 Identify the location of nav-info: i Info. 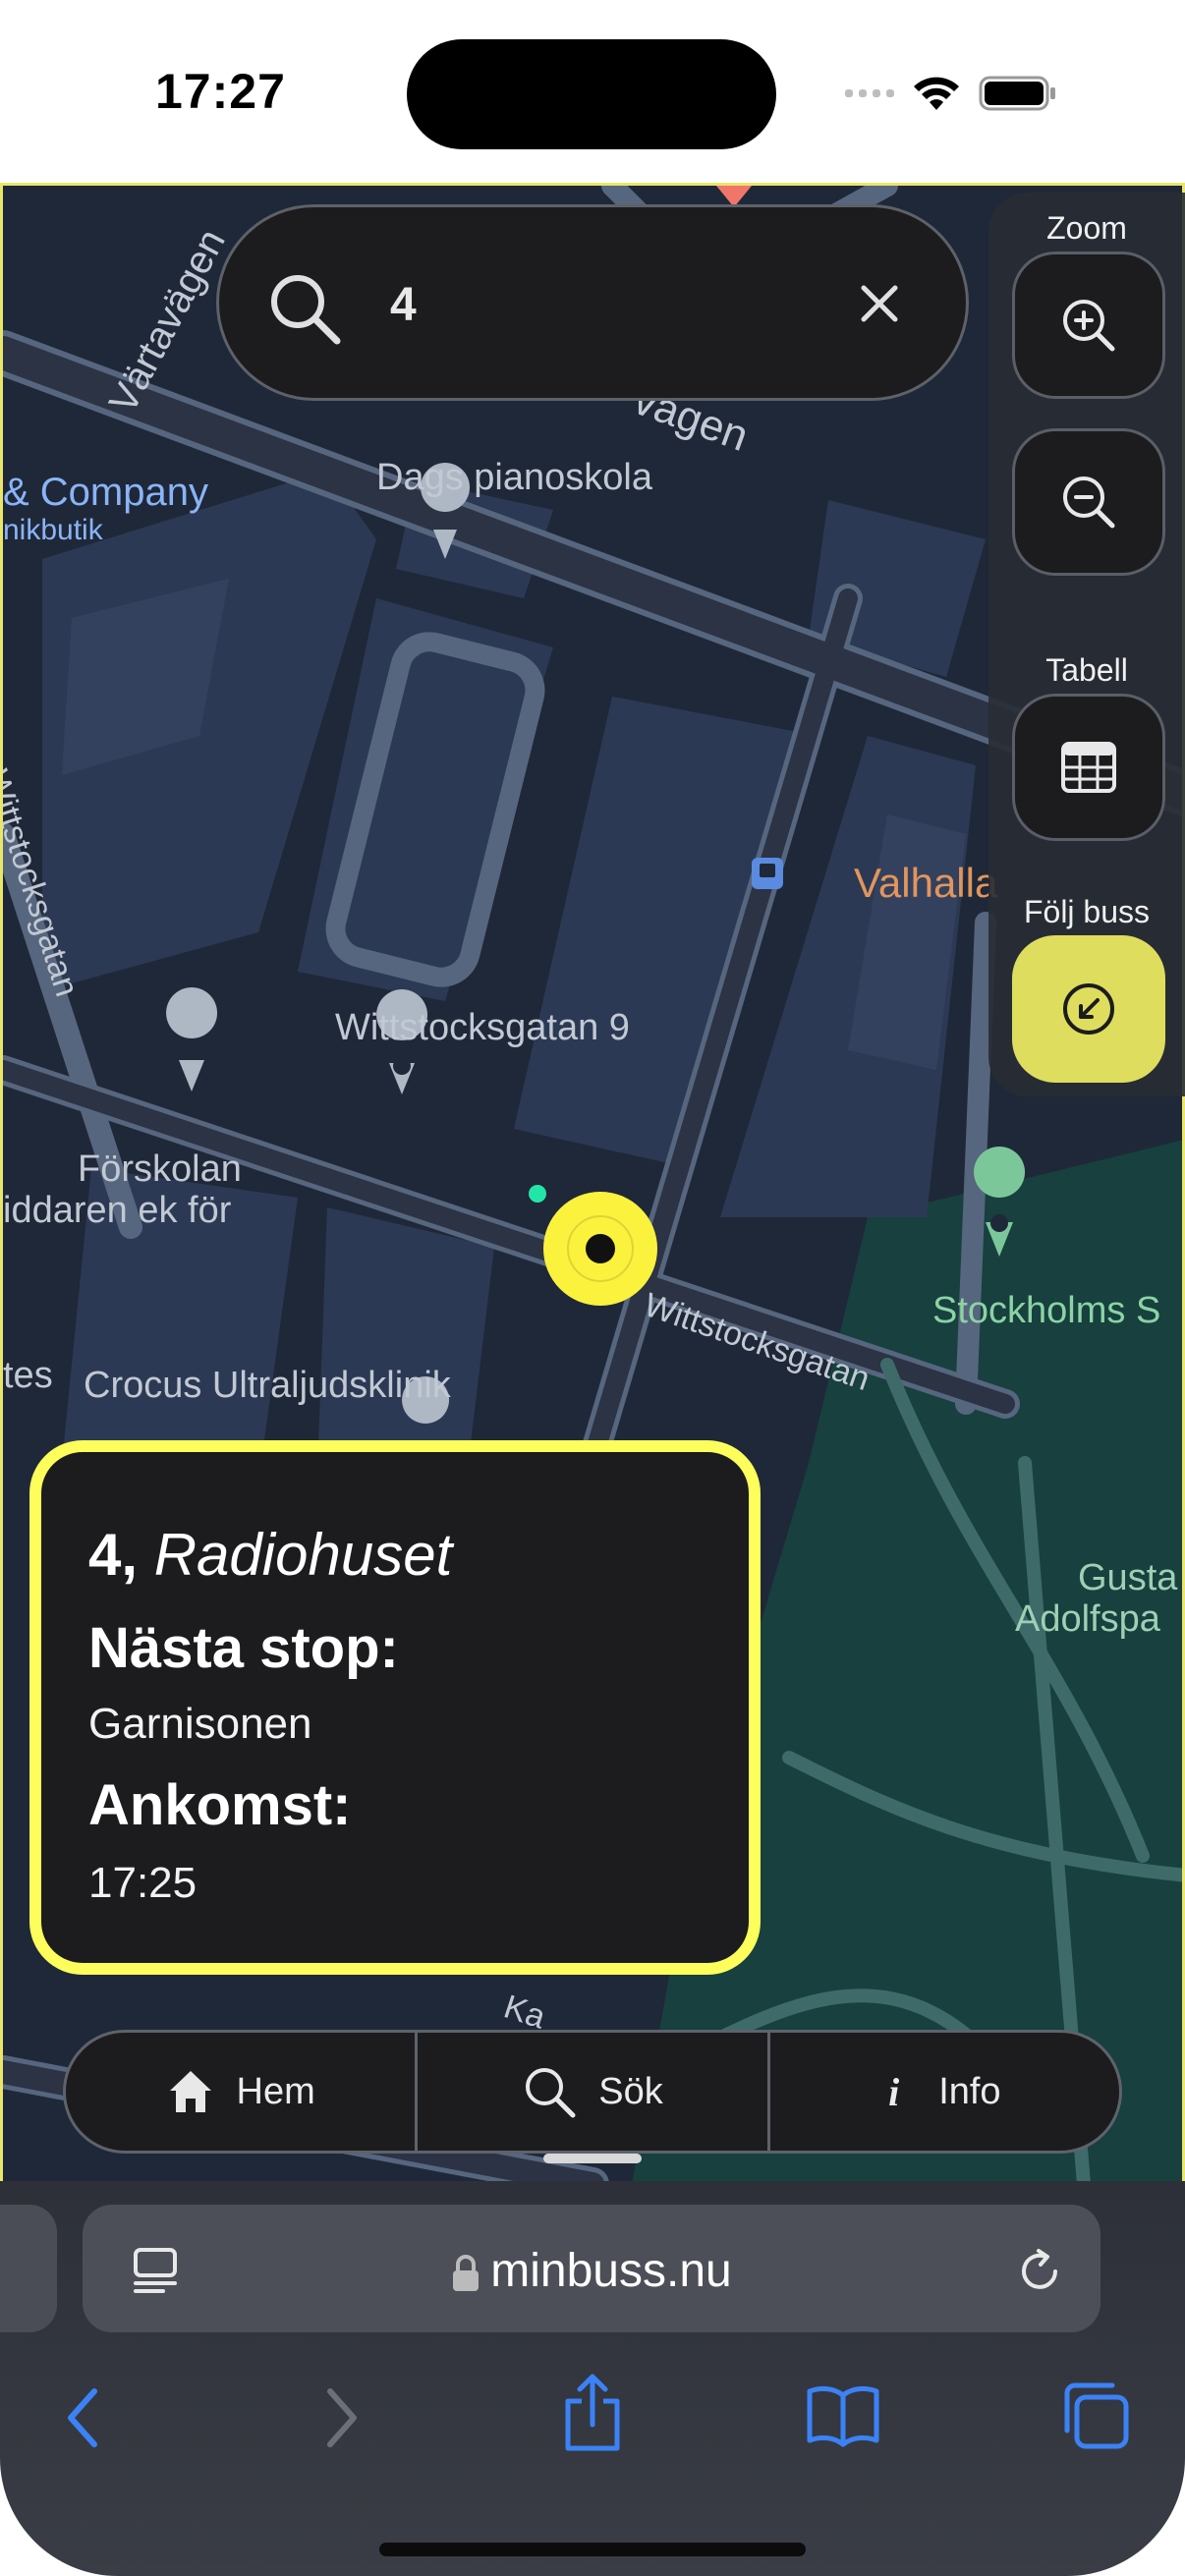
(943, 2092).